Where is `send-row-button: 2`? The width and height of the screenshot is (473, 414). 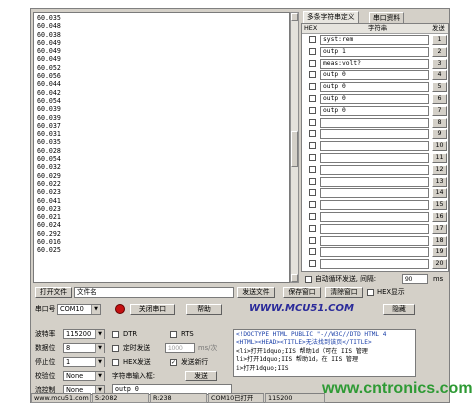
send-row-button: 2 is located at coordinates (439, 51).